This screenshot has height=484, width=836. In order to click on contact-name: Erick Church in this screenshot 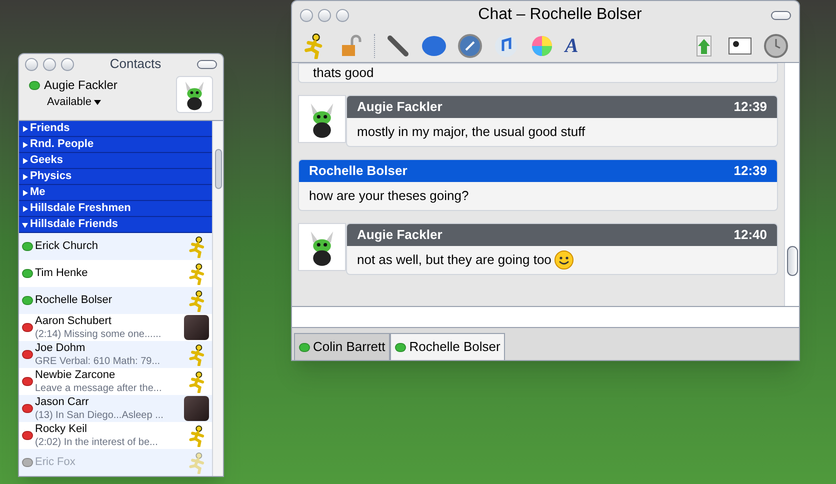, I will do `click(67, 246)`.